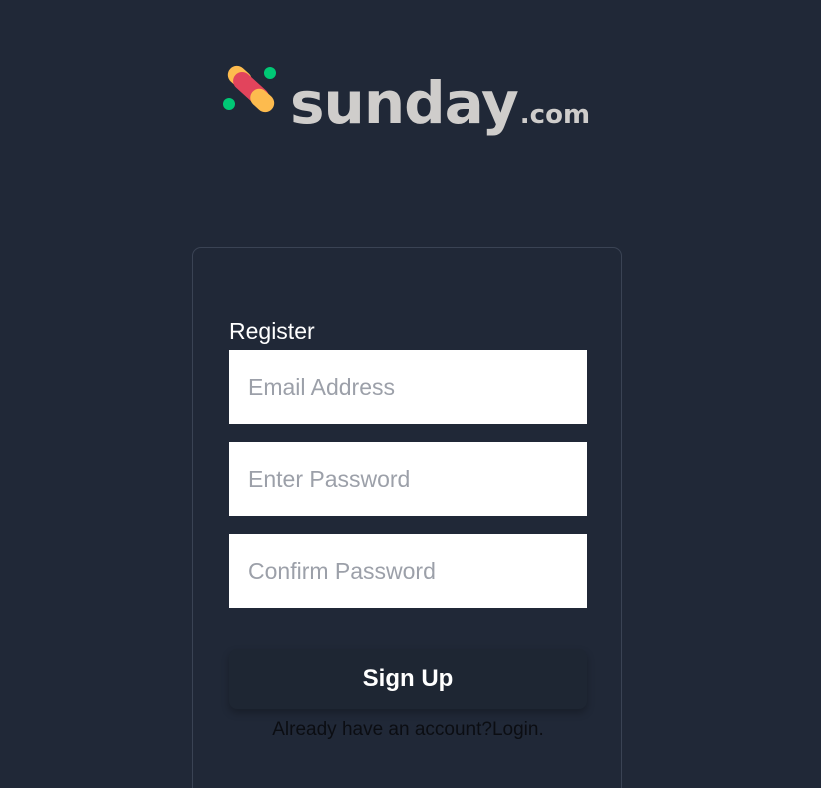 The image size is (821, 788). Describe the element at coordinates (541, 729) in the screenshot. I see `login-trailing-text: .` at that location.